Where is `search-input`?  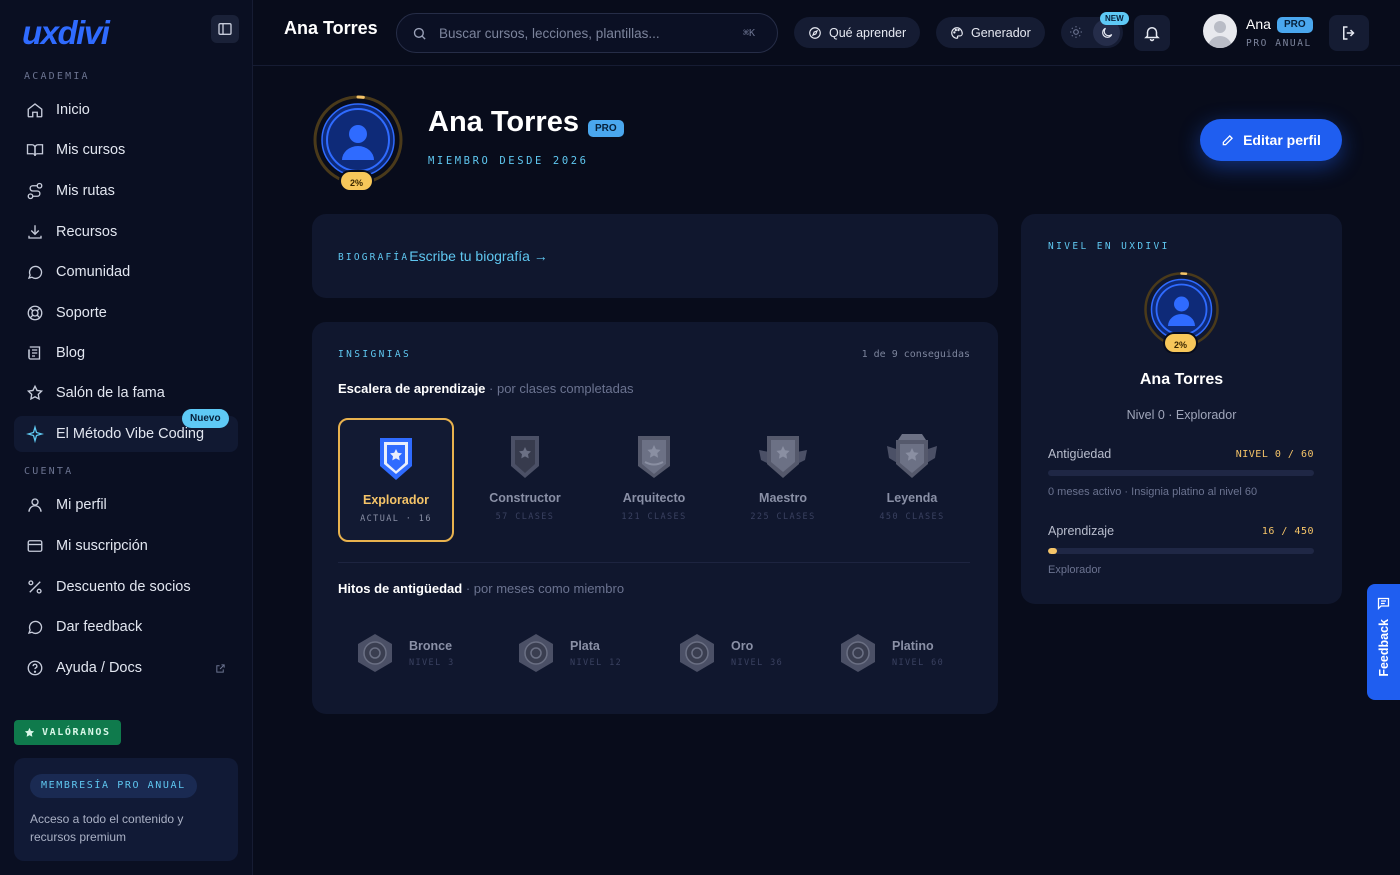
search-input is located at coordinates (584, 33).